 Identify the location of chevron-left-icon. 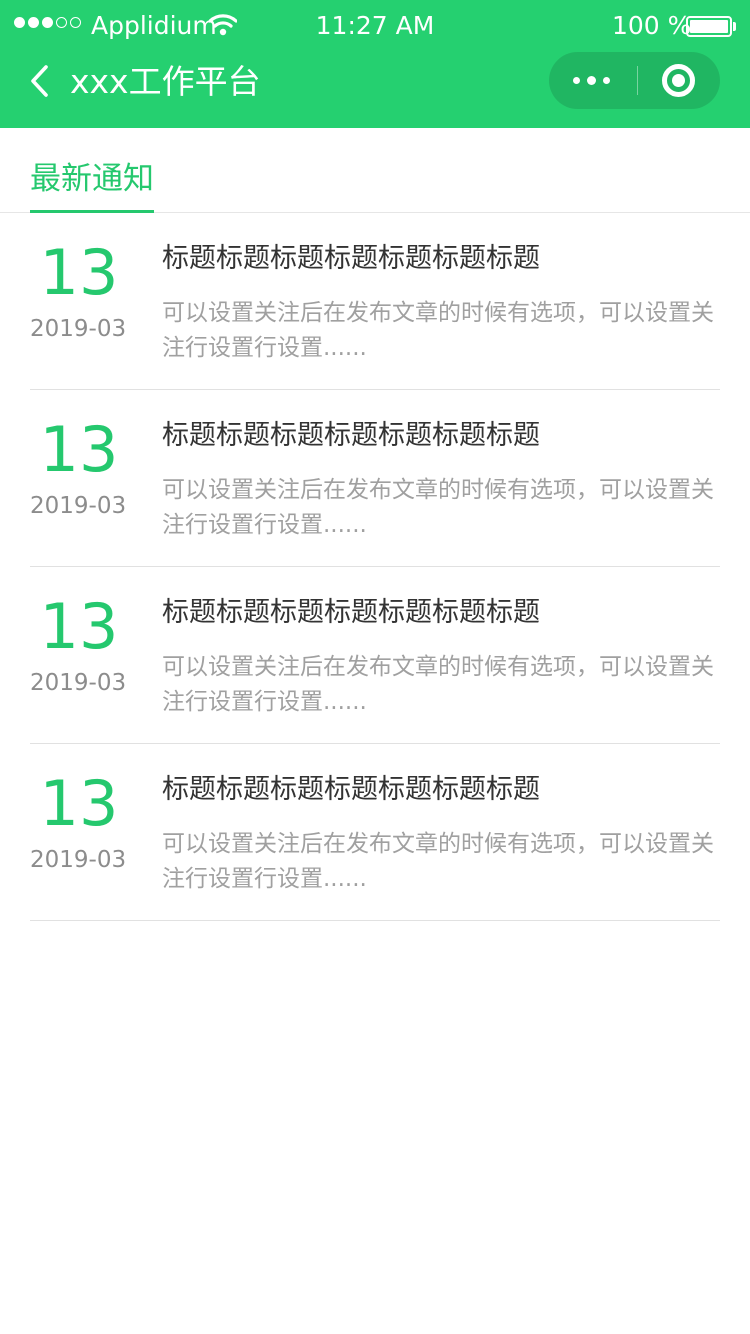
(40, 81).